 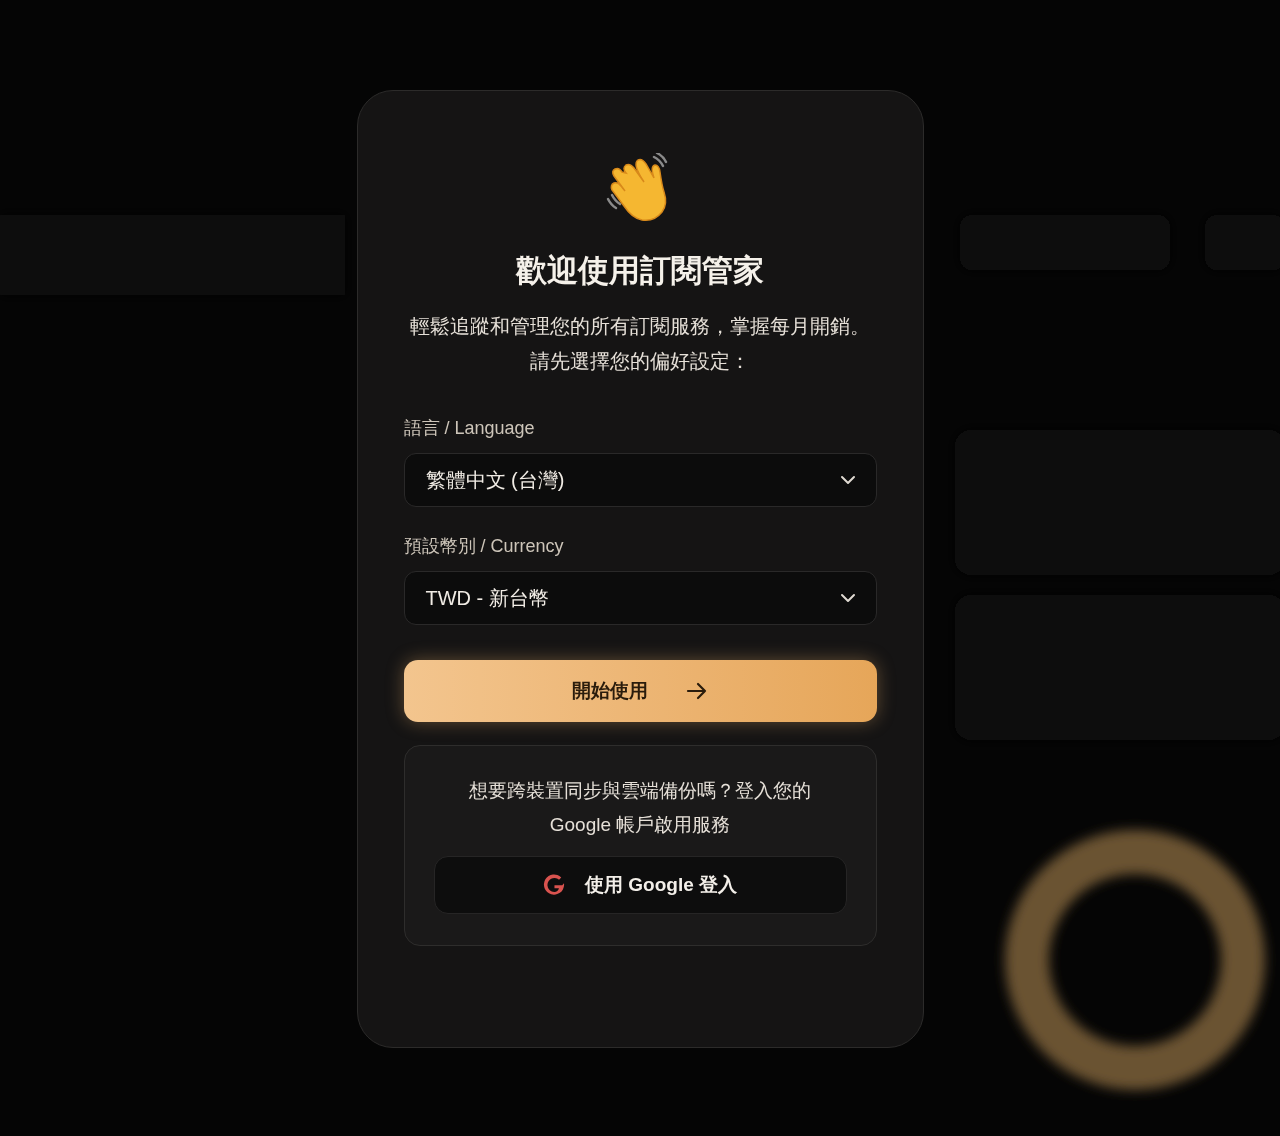 What do you see at coordinates (469, 428) in the screenshot?
I see `field-label: 語言 / Language` at bounding box center [469, 428].